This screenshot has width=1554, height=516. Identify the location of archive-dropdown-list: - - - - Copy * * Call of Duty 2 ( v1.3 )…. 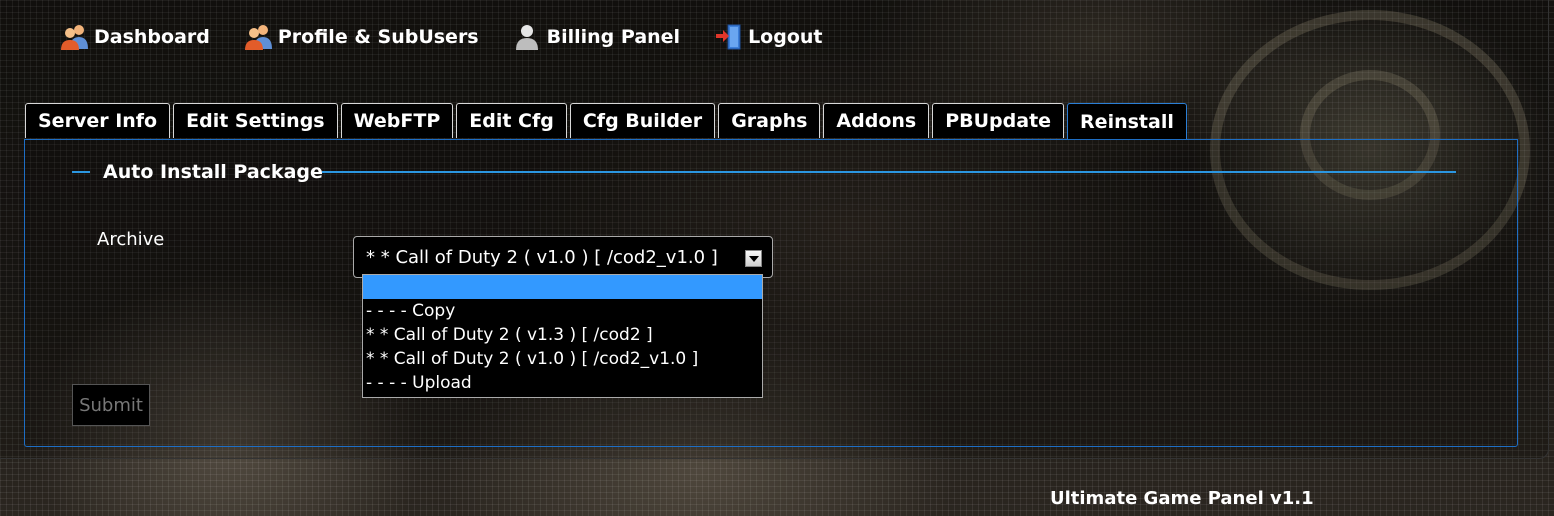
(562, 336).